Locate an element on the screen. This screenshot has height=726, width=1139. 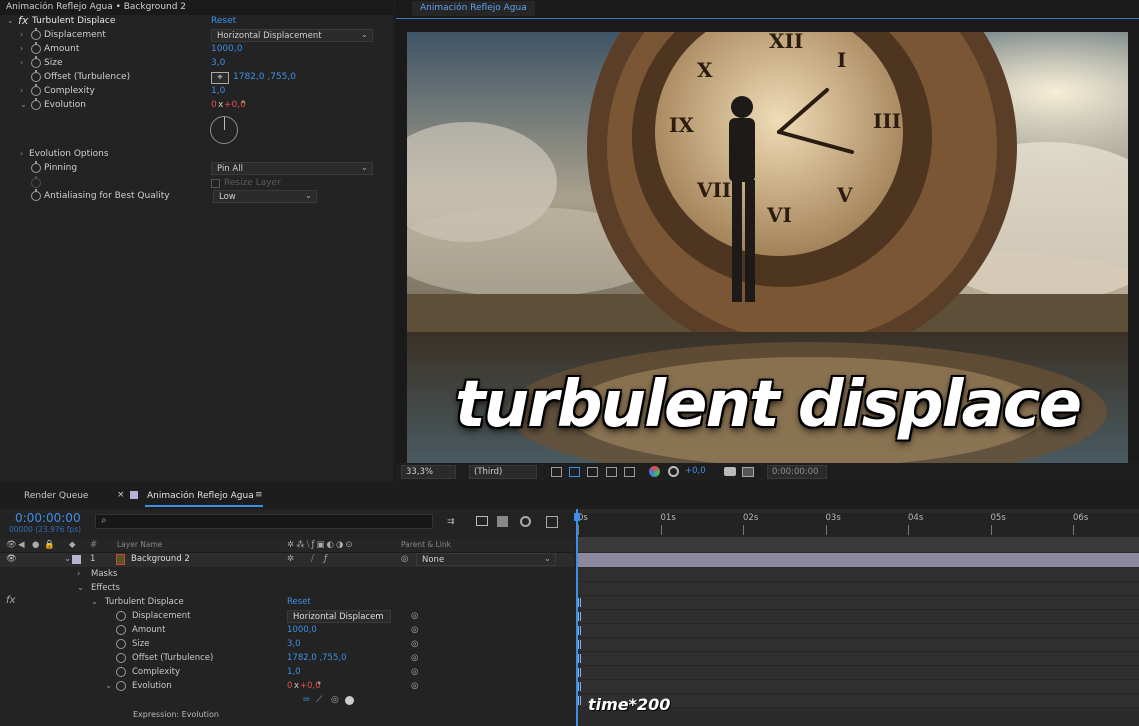
antialiasing-dropdown: Low ⌄ is located at coordinates (265, 196).